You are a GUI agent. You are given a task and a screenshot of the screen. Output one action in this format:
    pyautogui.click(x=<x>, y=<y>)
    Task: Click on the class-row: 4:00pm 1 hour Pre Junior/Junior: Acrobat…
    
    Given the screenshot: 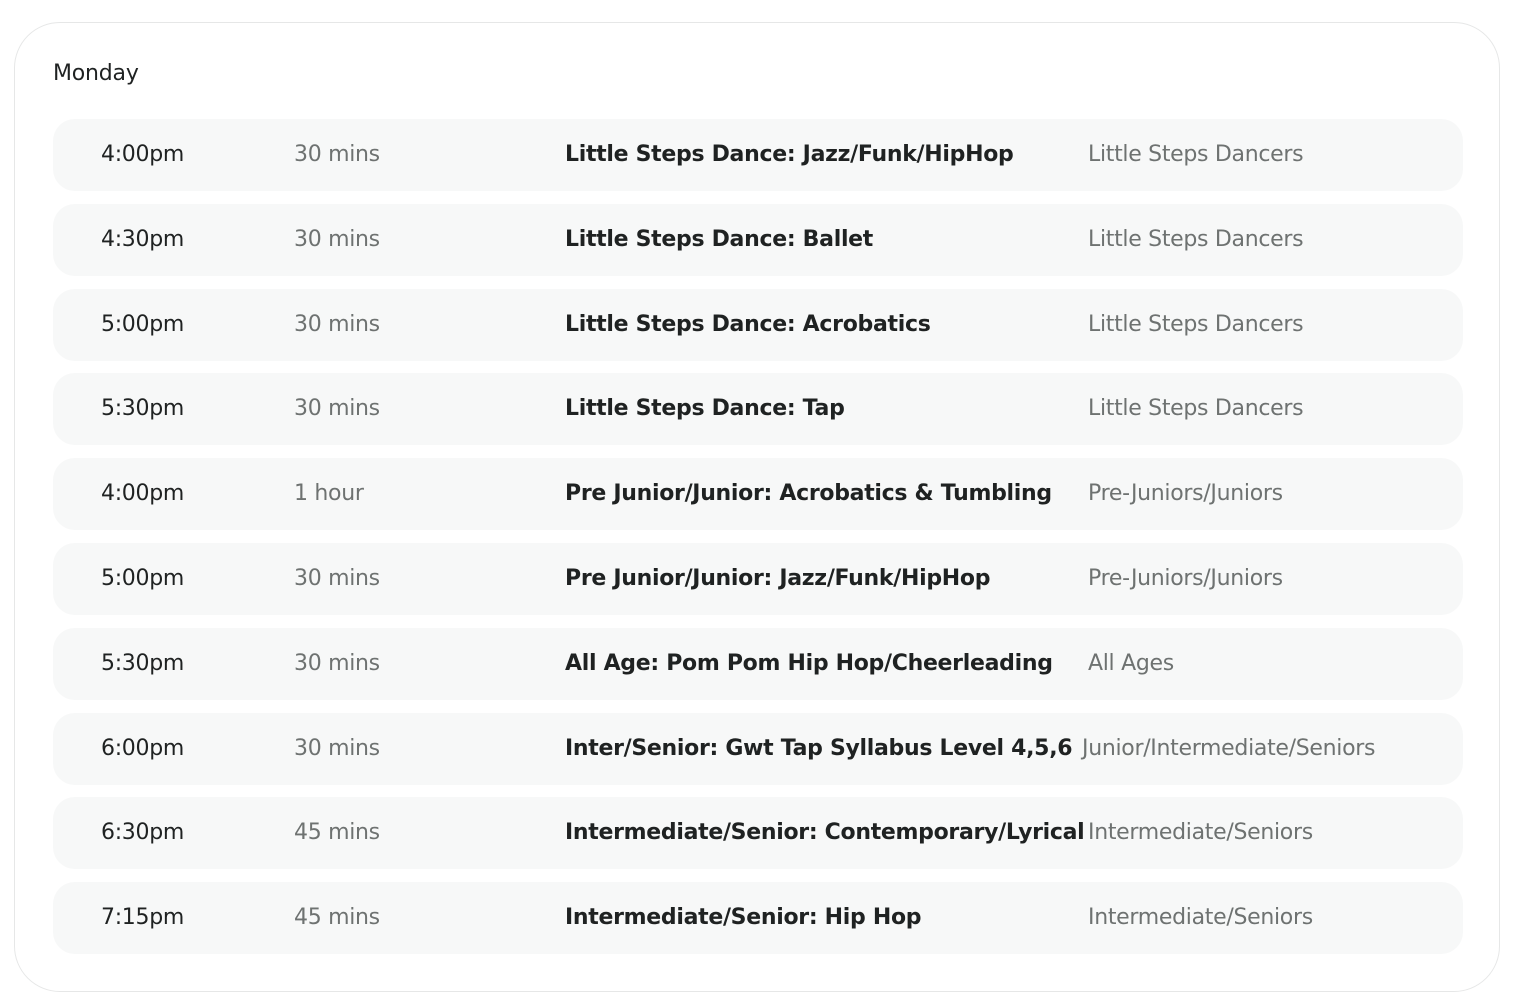 What is the action you would take?
    pyautogui.click(x=758, y=494)
    